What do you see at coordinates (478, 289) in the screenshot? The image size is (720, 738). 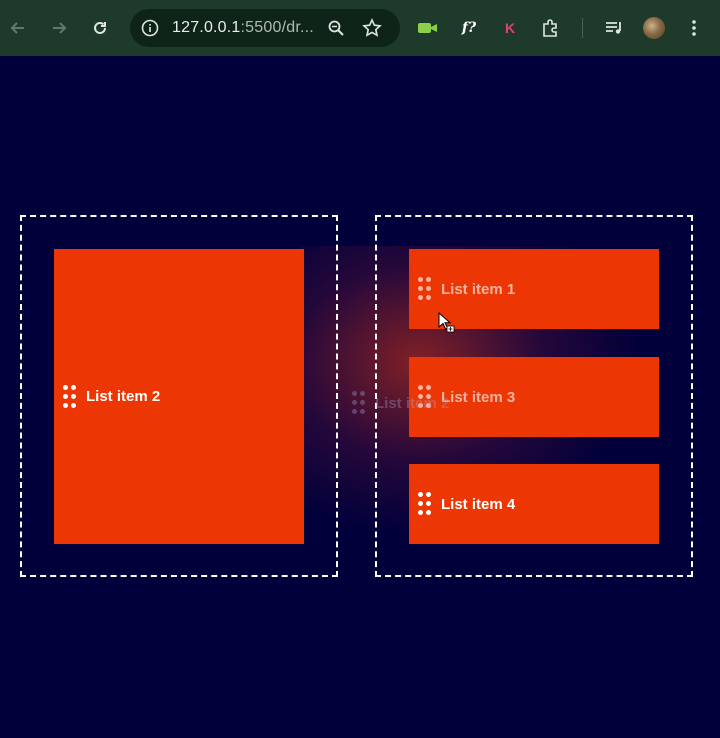 I see `list-item-label: List item 1` at bounding box center [478, 289].